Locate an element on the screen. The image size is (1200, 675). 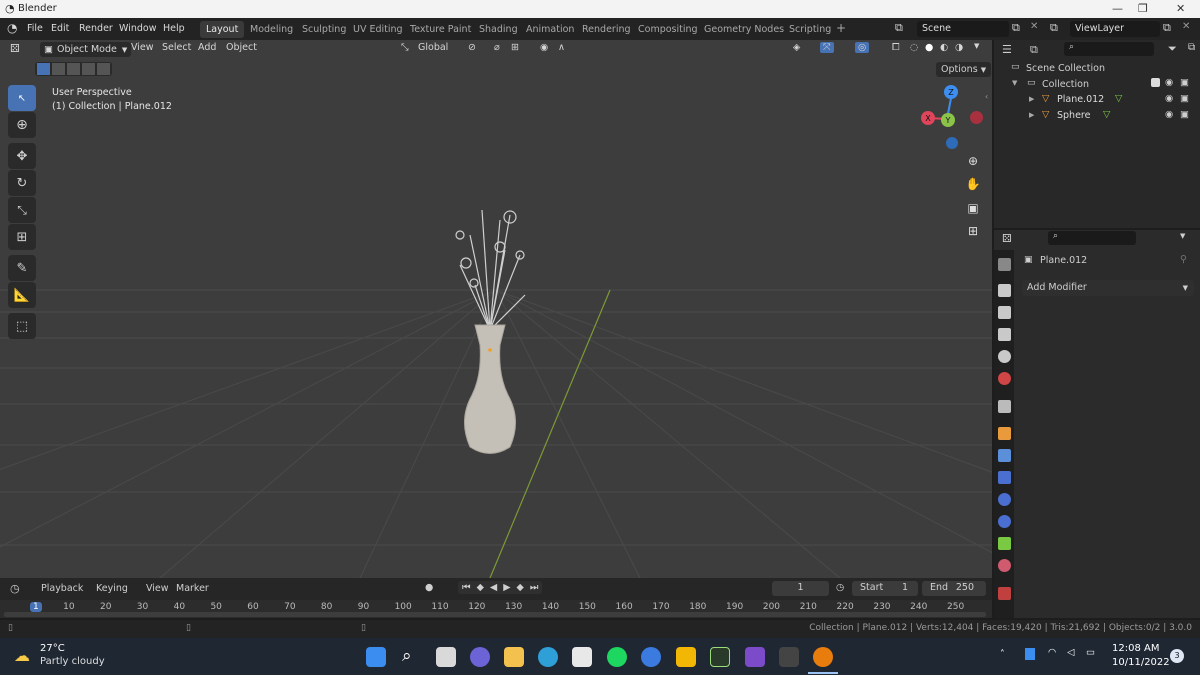
select-new-icon is located at coordinates (43, 69).